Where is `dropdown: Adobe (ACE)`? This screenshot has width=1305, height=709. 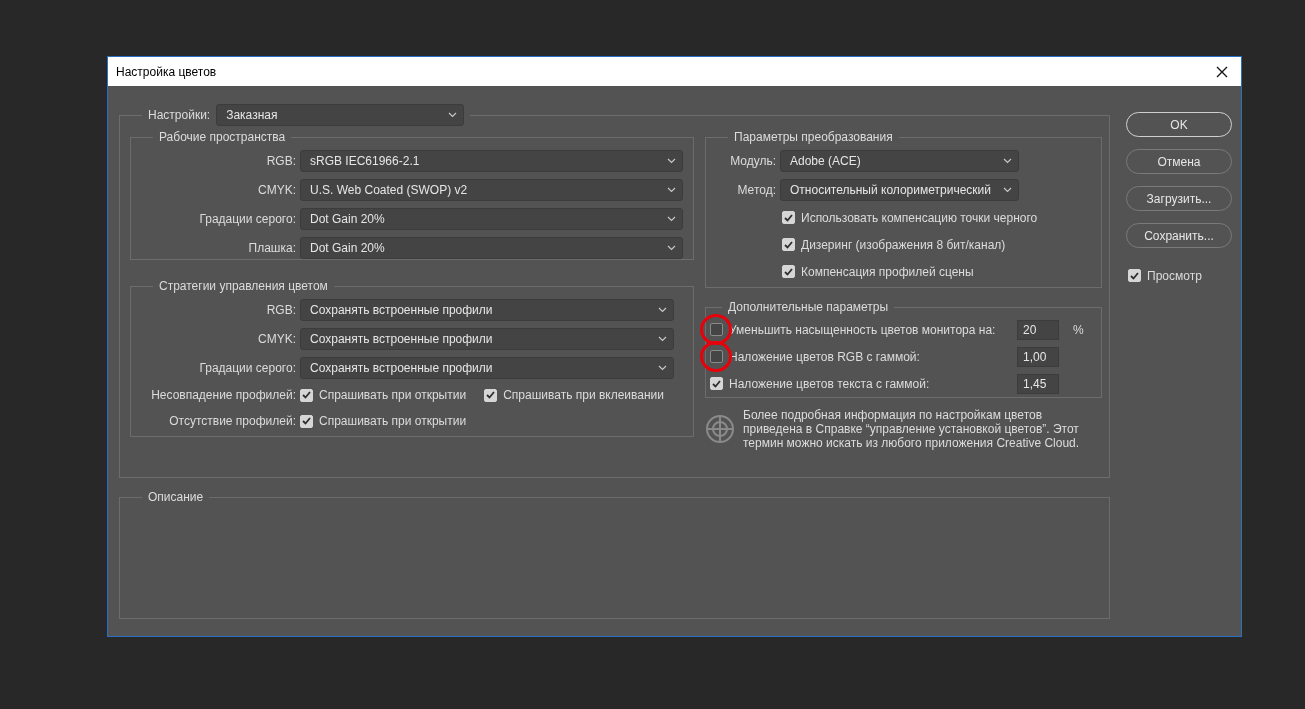 dropdown: Adobe (ACE) is located at coordinates (899, 160).